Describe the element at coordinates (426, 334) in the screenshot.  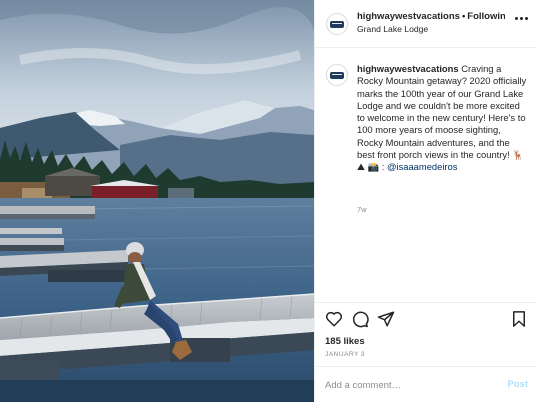
I see `action-bar: 185 likes JANUARY 3` at that location.